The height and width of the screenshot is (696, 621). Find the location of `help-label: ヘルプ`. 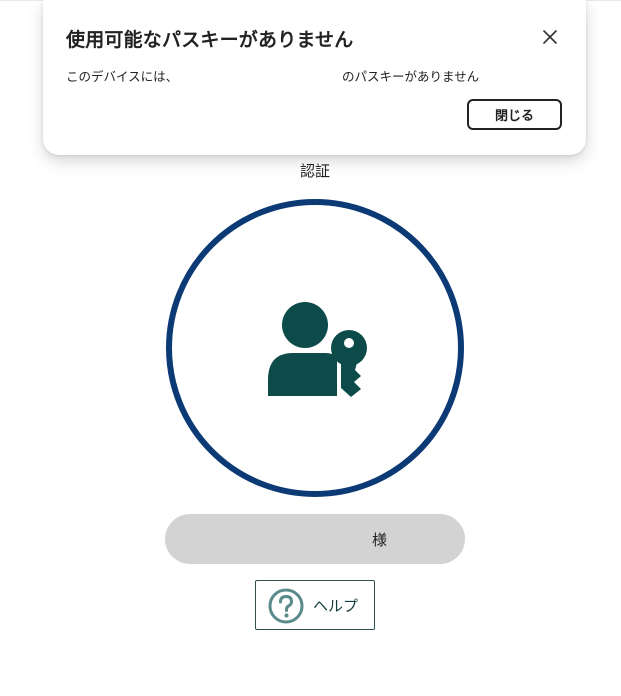

help-label: ヘルプ is located at coordinates (336, 606).